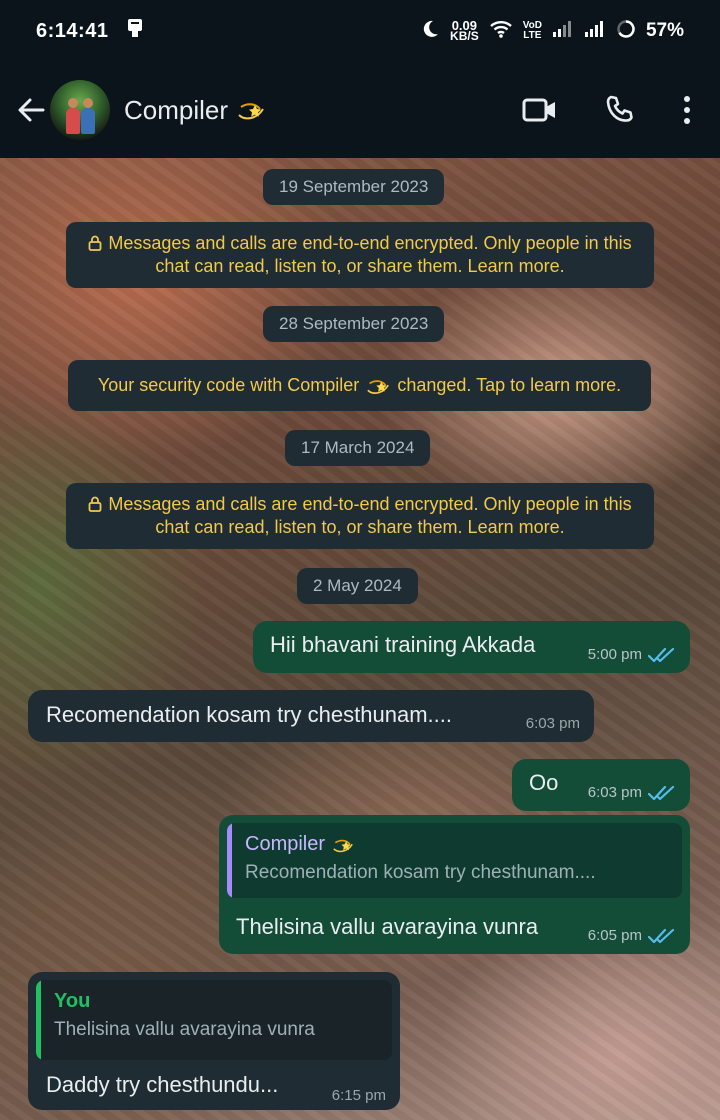 The image size is (720, 1120). I want to click on message-bubble-outgoing: Hii bhavani training Akkada 5:00 pm, so click(471, 647).